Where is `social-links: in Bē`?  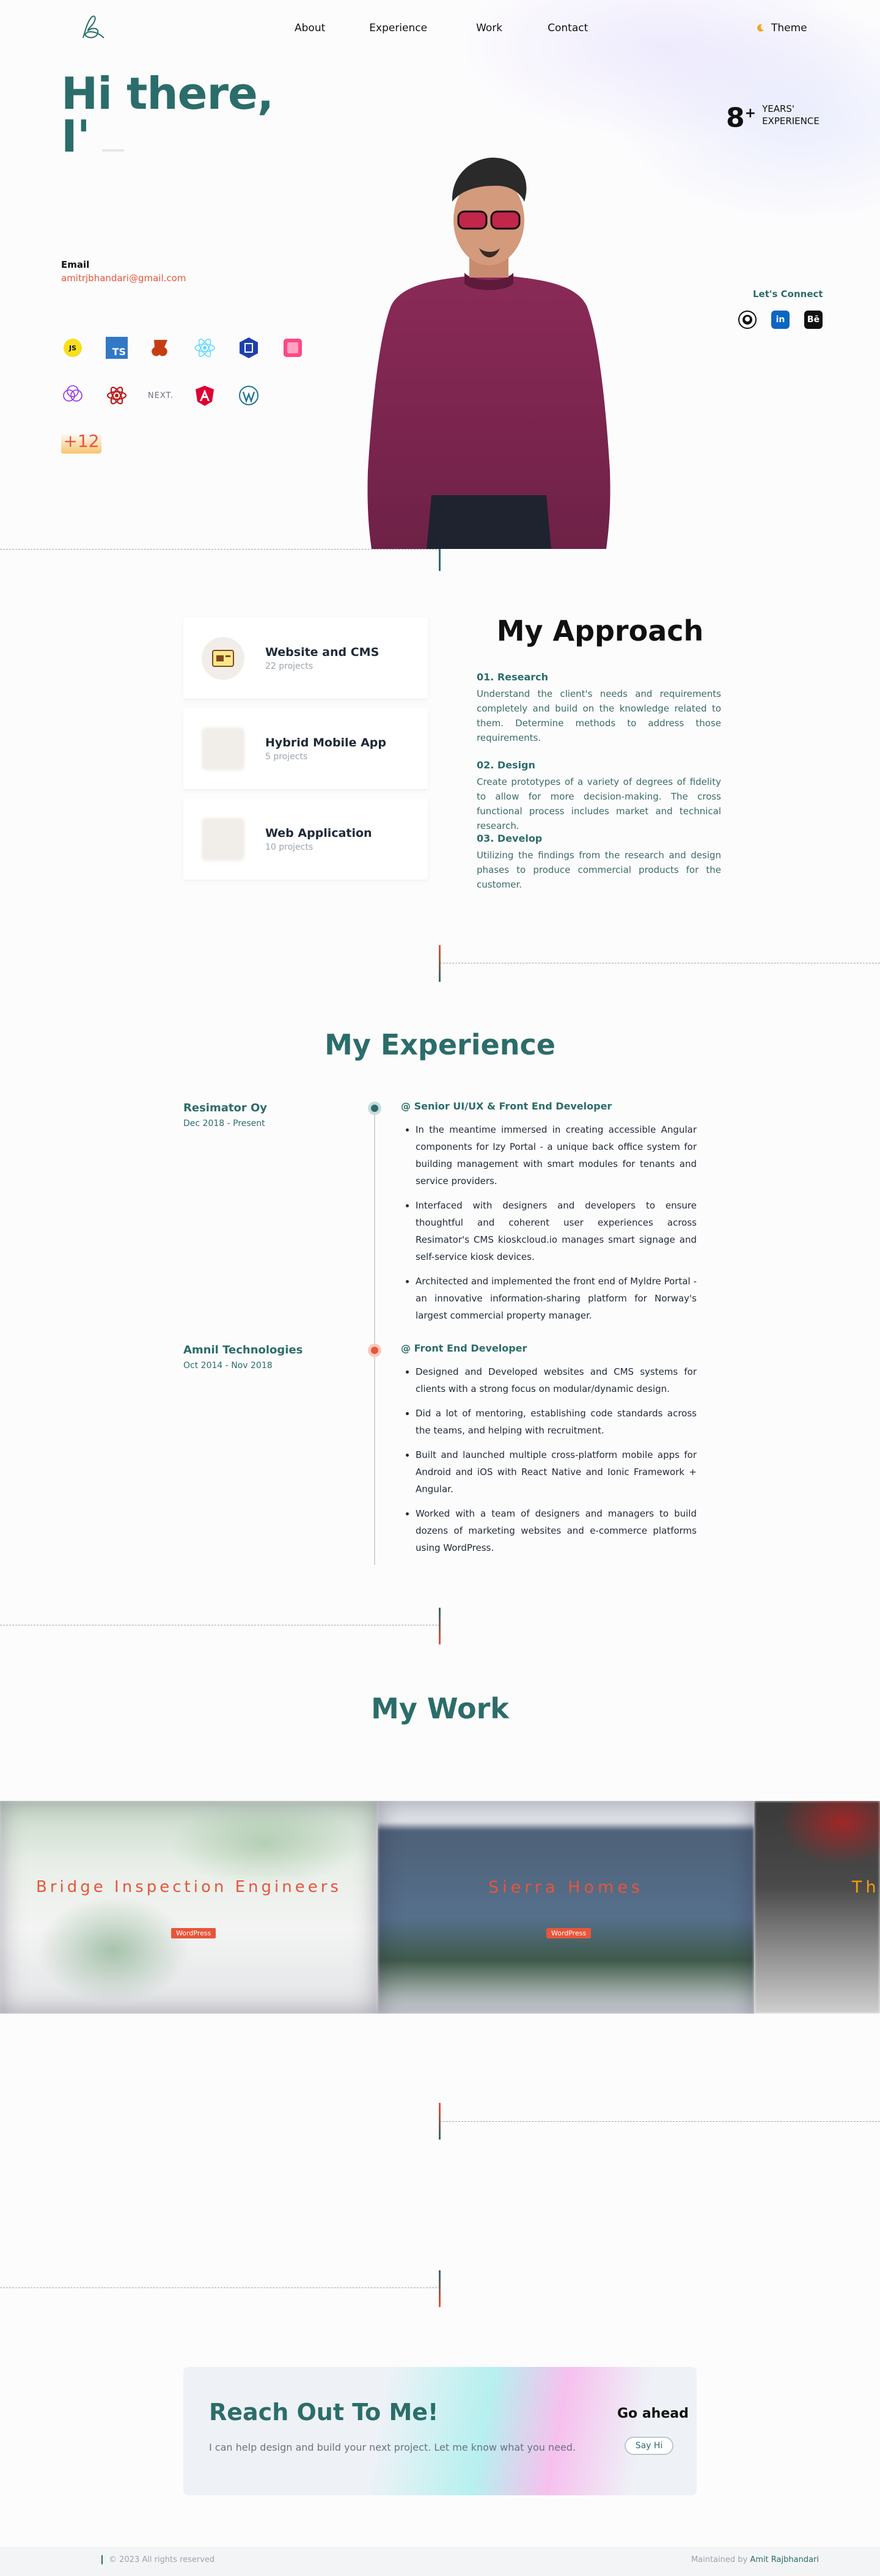 social-links: in Bē is located at coordinates (781, 320).